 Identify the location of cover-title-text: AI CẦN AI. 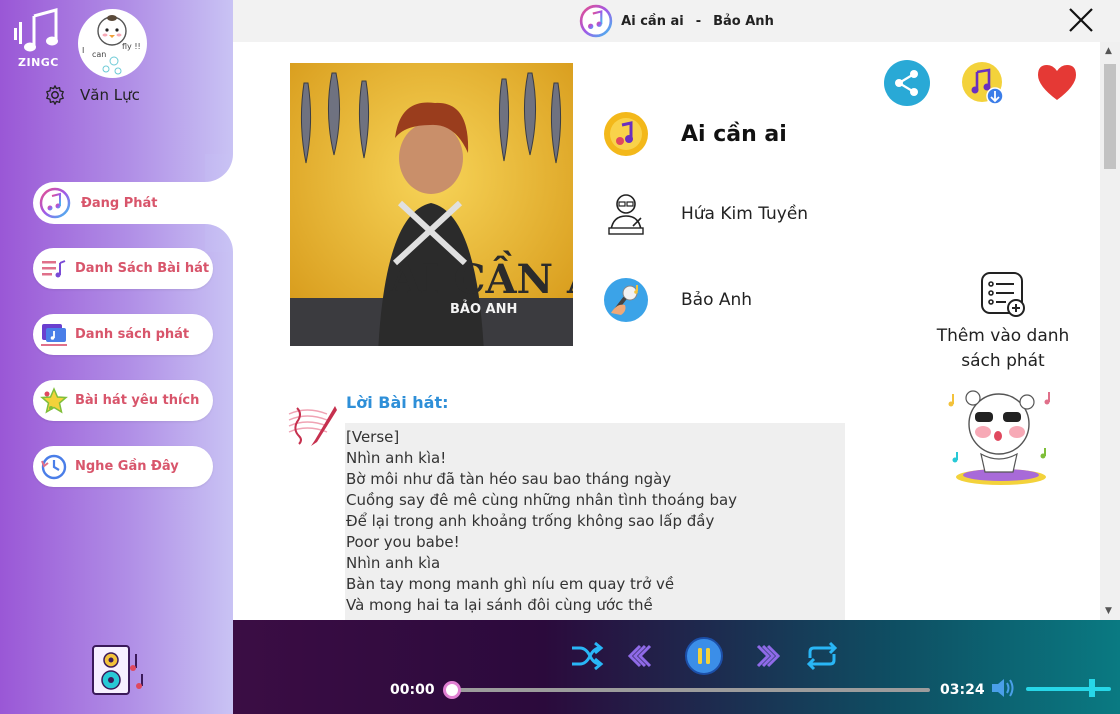
(481, 277).